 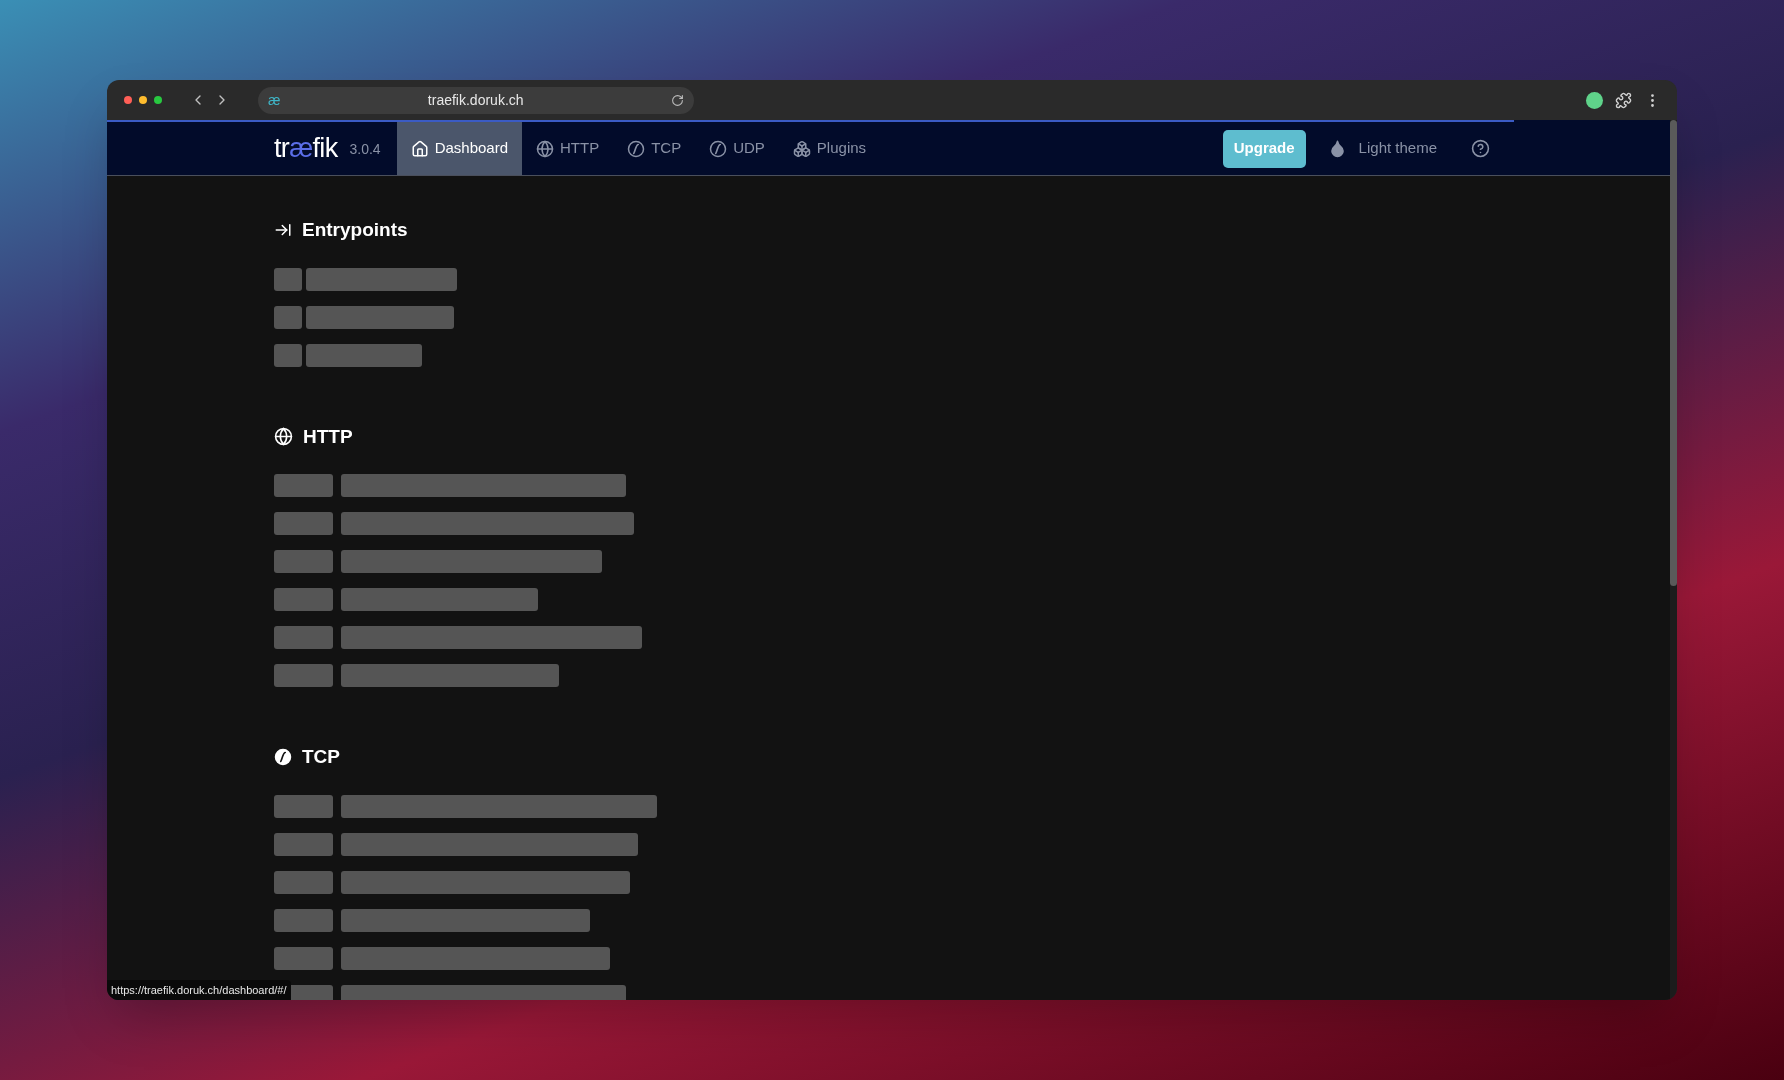 What do you see at coordinates (365, 149) in the screenshot?
I see `version-label: 3.0.4` at bounding box center [365, 149].